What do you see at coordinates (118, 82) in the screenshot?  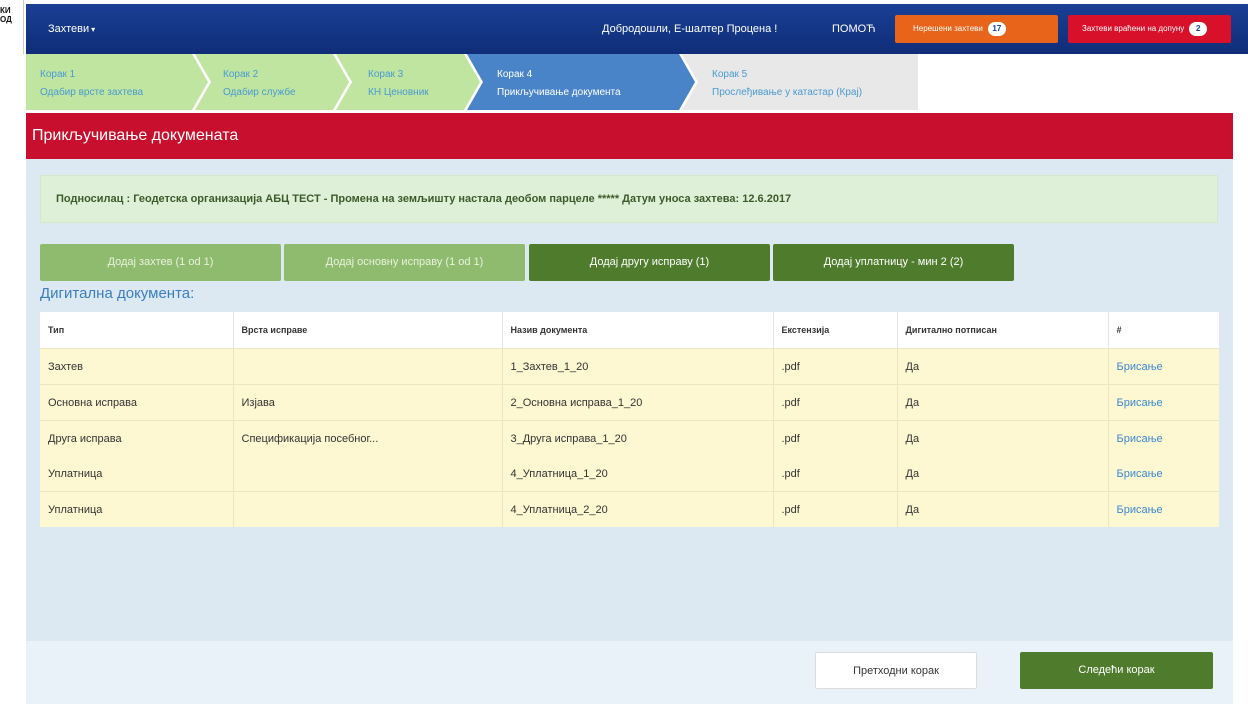 I see `step-1: Корак 1 Одабир врсте захтева` at bounding box center [118, 82].